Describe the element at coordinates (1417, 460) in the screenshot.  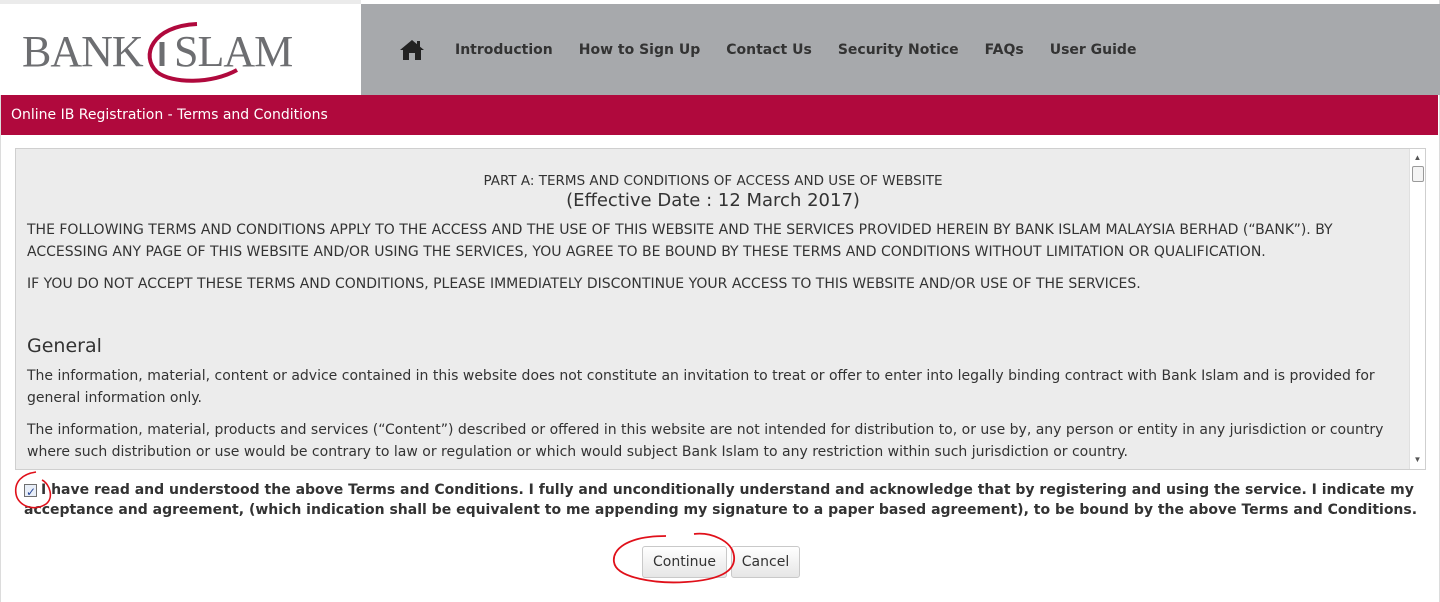
I see `scroll-down-arrow-icon: ▼` at that location.